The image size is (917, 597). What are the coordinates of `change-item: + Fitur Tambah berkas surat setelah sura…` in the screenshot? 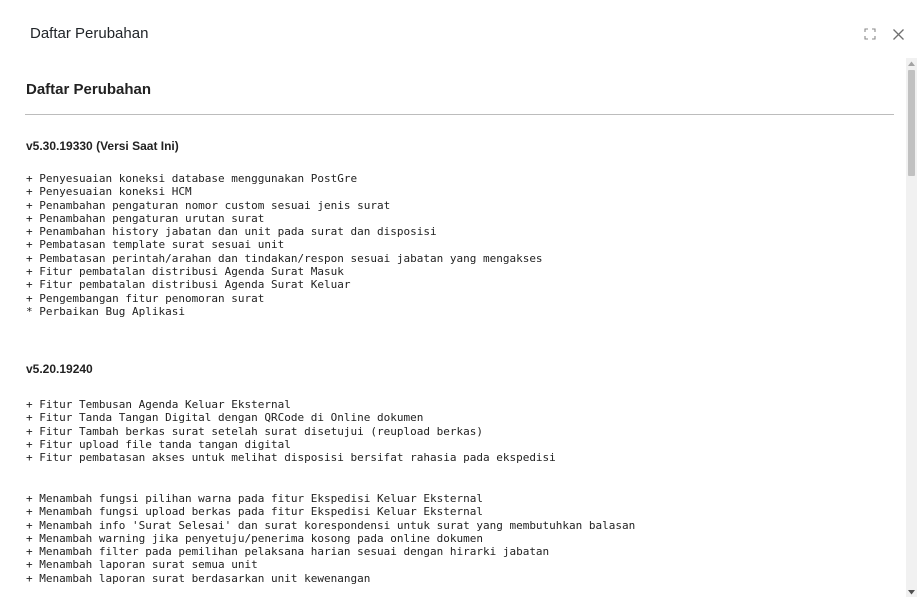 It's located at (254, 431).